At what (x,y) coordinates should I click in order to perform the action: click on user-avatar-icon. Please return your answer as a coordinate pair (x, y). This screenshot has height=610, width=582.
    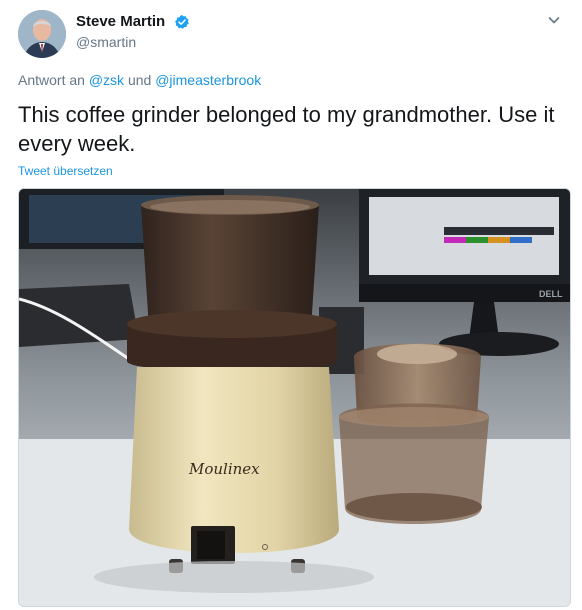
    Looking at the image, I should click on (42, 34).